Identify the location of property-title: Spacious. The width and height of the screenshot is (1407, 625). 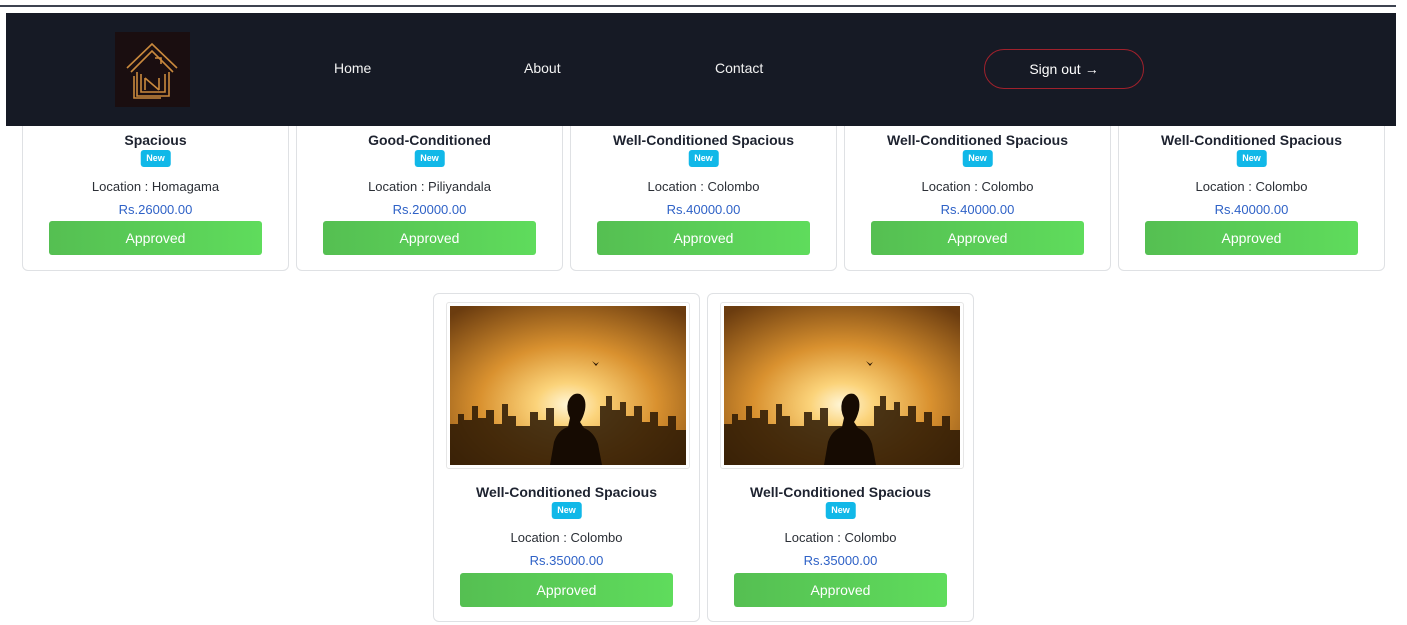
(155, 140).